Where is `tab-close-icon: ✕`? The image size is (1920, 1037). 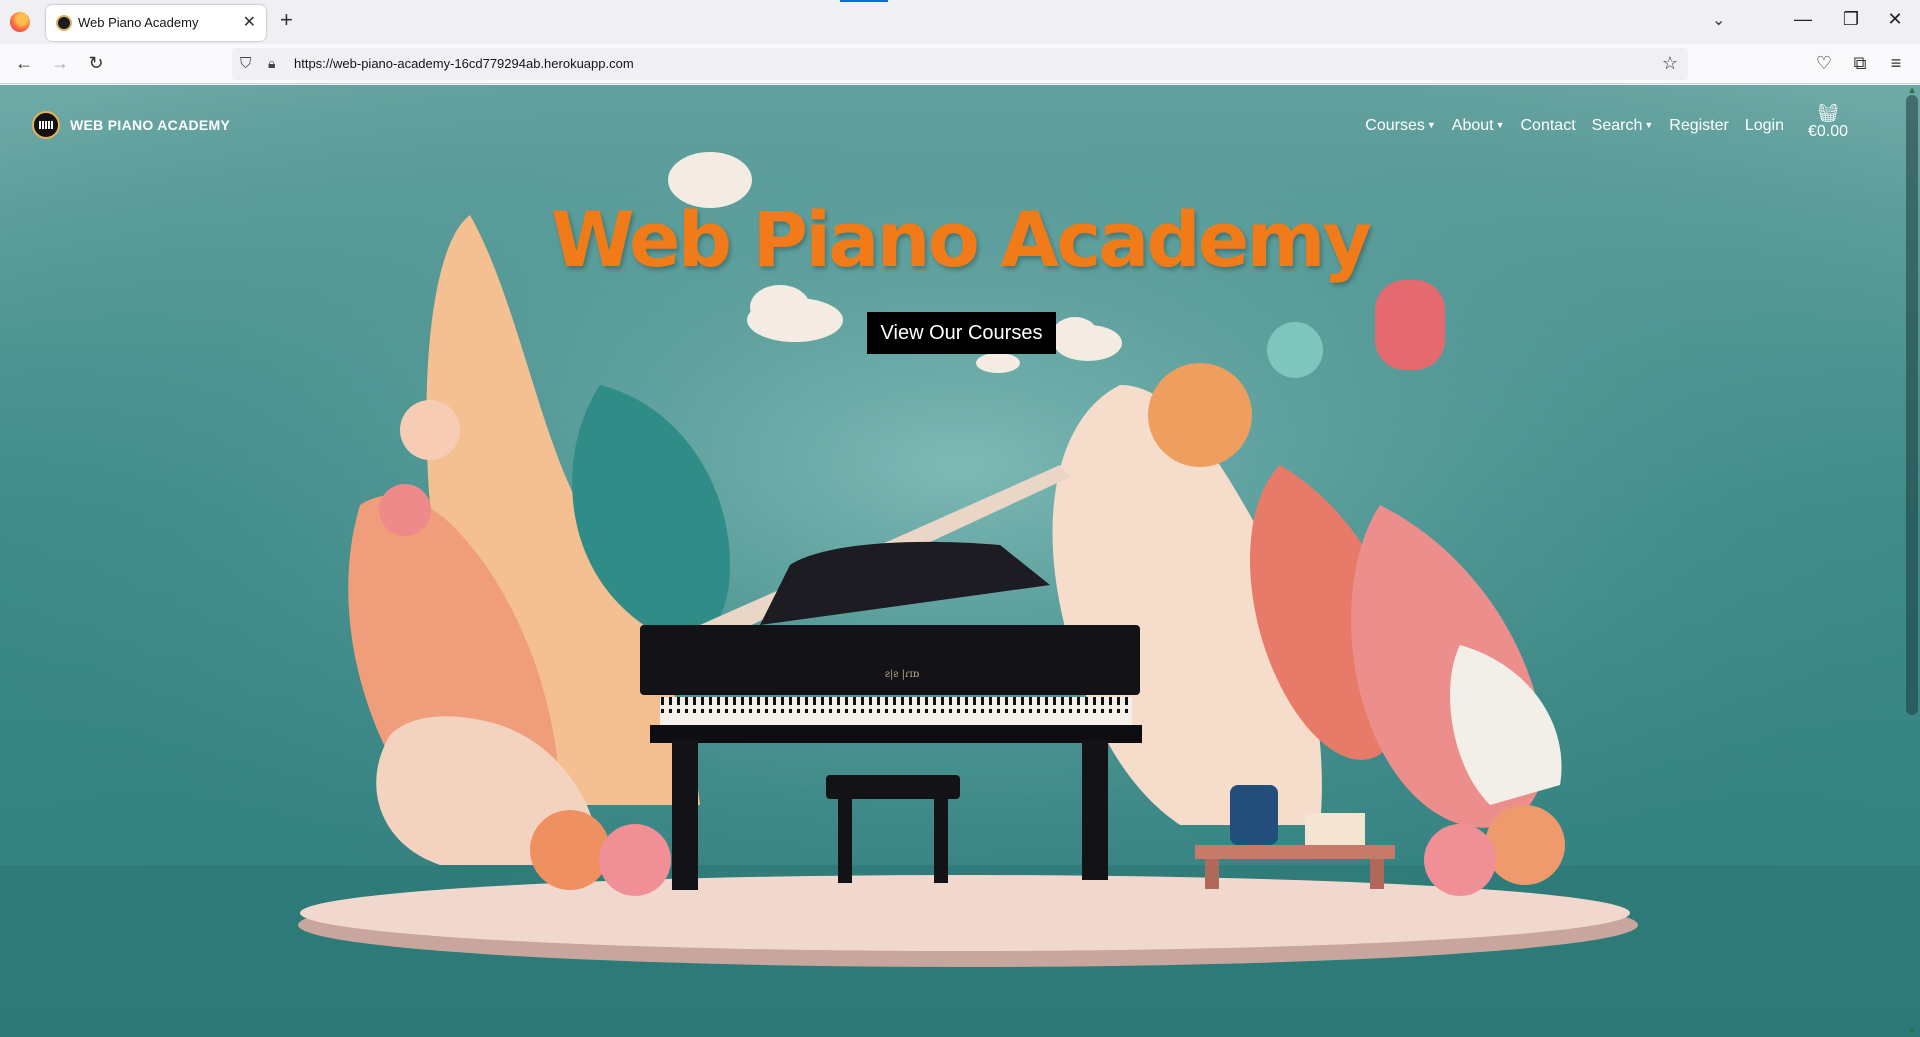 tab-close-icon: ✕ is located at coordinates (249, 22).